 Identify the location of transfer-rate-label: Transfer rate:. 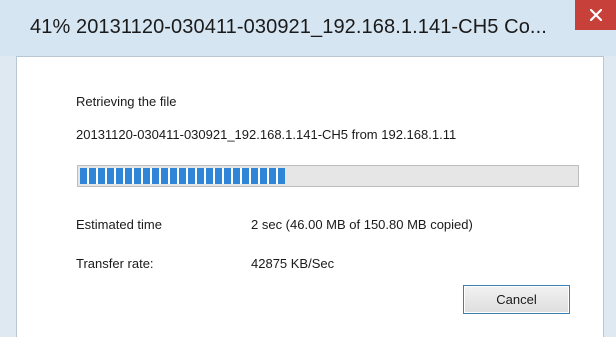
(115, 263).